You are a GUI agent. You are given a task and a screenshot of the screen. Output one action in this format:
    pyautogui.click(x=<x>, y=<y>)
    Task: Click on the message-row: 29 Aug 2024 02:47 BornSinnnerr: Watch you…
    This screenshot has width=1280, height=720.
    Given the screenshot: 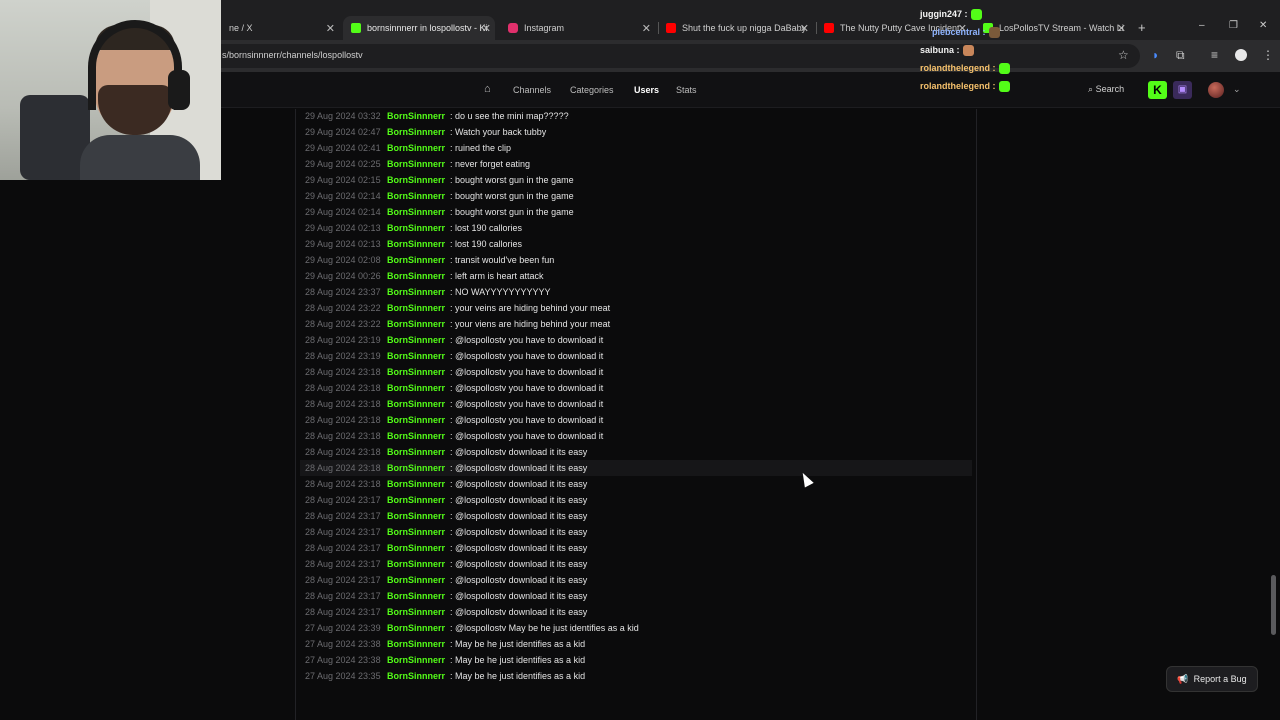 What is the action you would take?
    pyautogui.click(x=636, y=132)
    